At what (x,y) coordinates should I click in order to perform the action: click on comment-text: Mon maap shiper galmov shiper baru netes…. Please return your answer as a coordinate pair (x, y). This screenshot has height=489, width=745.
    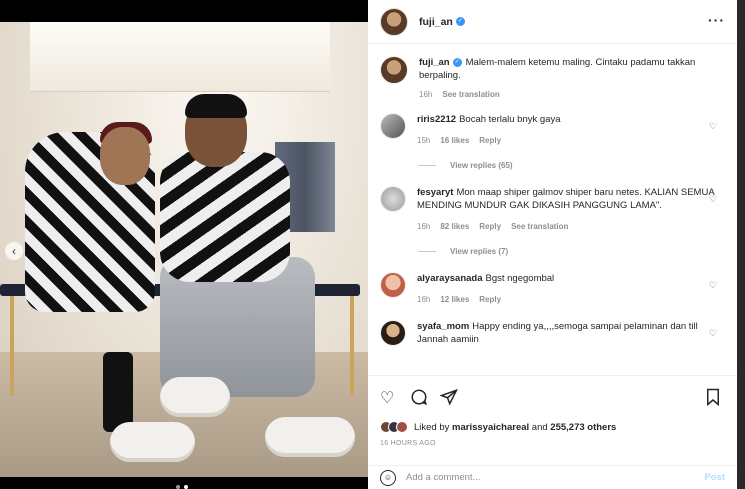
    Looking at the image, I should click on (566, 199).